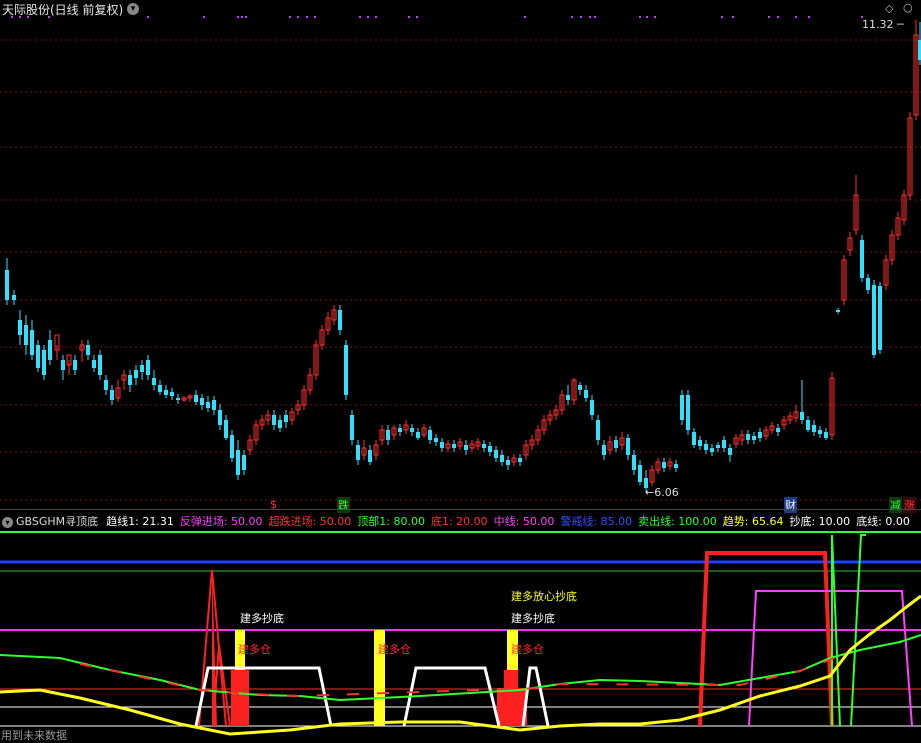 This screenshot has width=921, height=743. I want to click on panel-divider, so click(460, 509).